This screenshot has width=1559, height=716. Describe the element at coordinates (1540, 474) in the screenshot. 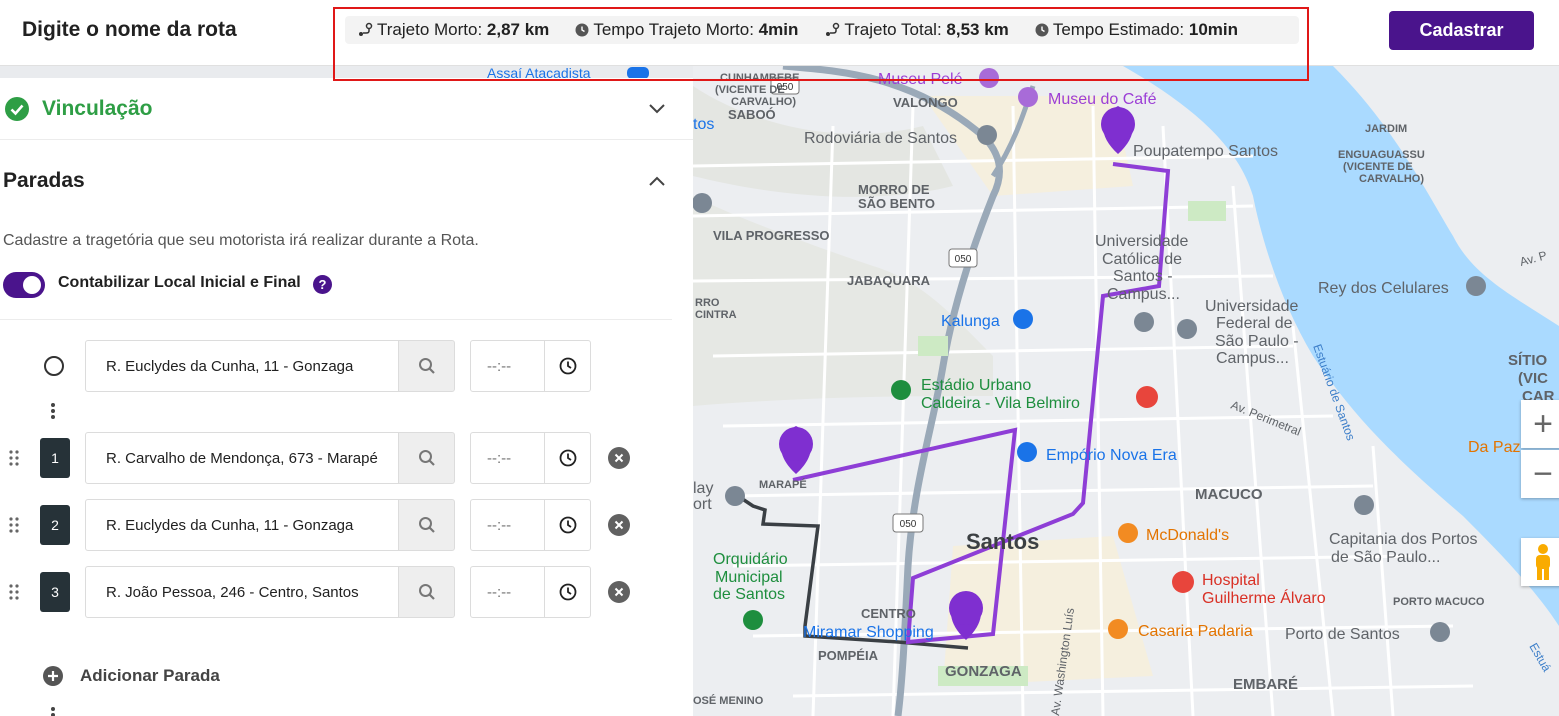

I see `zoom-out-button: −` at that location.